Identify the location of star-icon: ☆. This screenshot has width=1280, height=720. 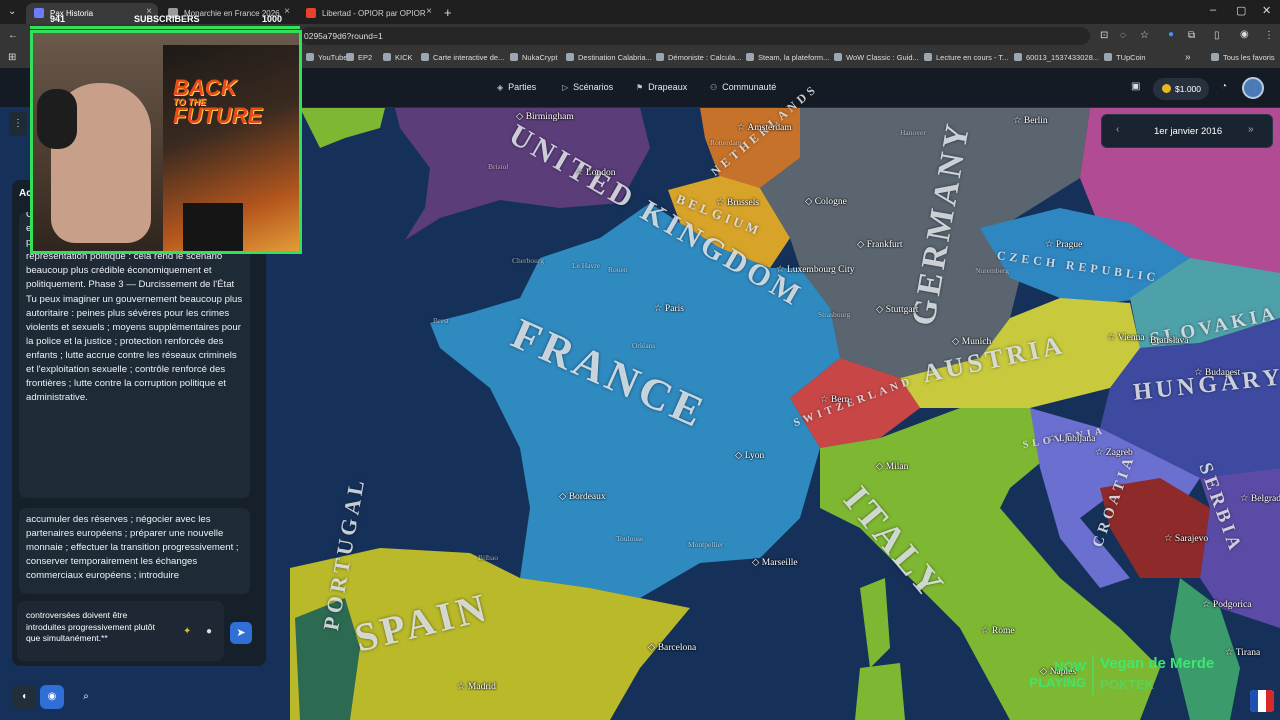
(1144, 35).